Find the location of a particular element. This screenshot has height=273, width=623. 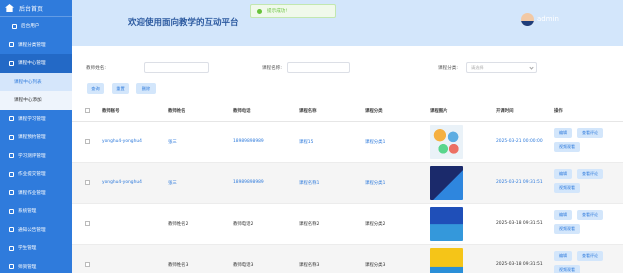

sidebar-subitem-course-add: 课程中心添加 is located at coordinates (36, 100).